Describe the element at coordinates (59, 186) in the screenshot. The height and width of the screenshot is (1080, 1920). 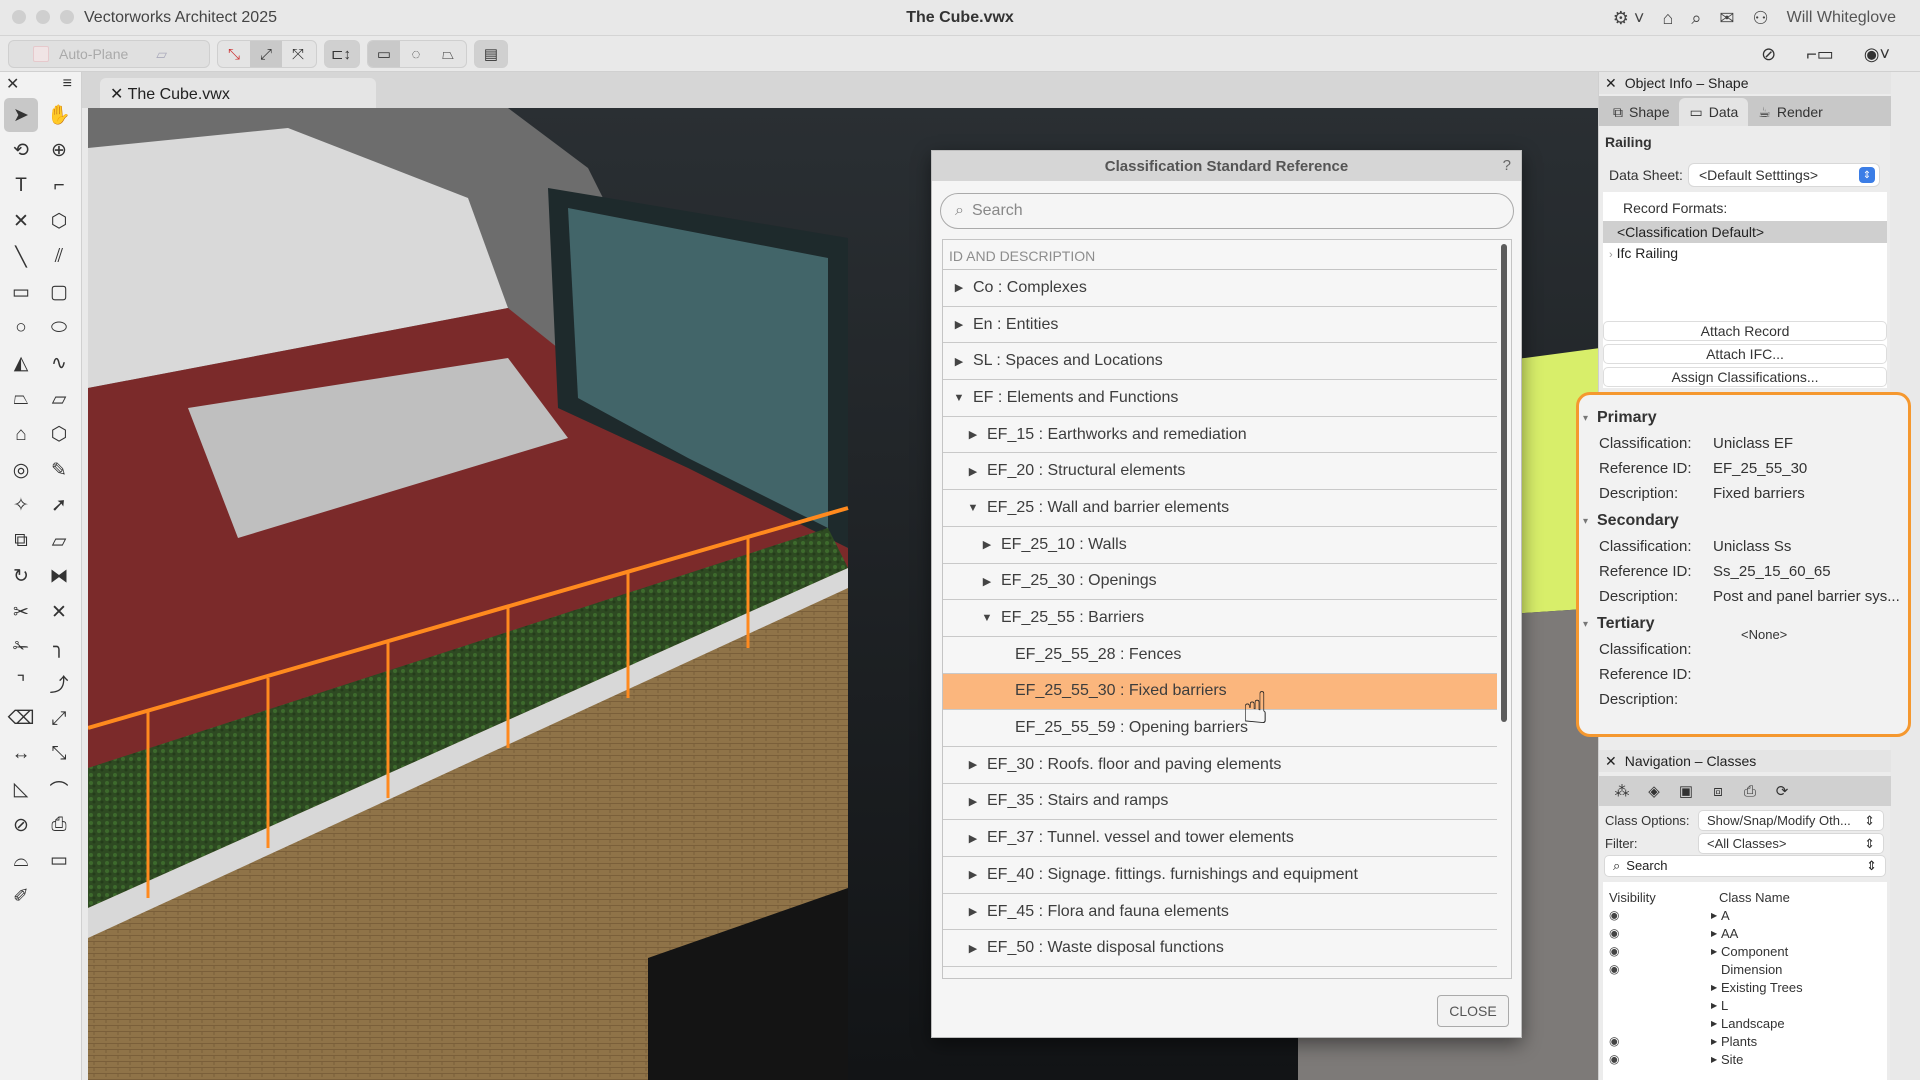
I see `callout-tool: ⌐` at that location.